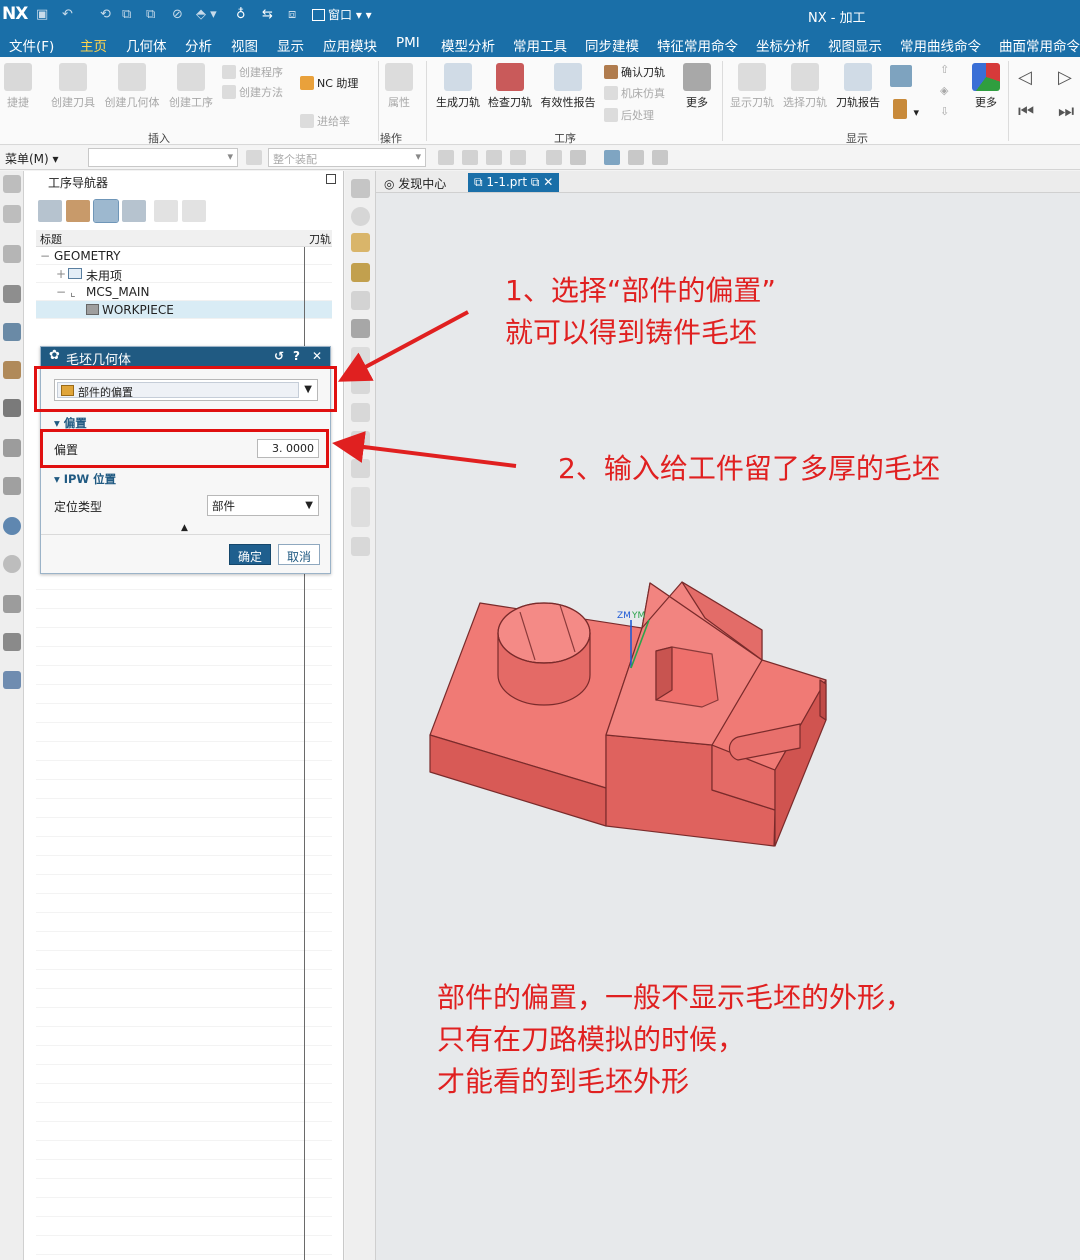 The height and width of the screenshot is (1260, 1080). Describe the element at coordinates (578, 157) in the screenshot. I see `select-component-icon` at that location.